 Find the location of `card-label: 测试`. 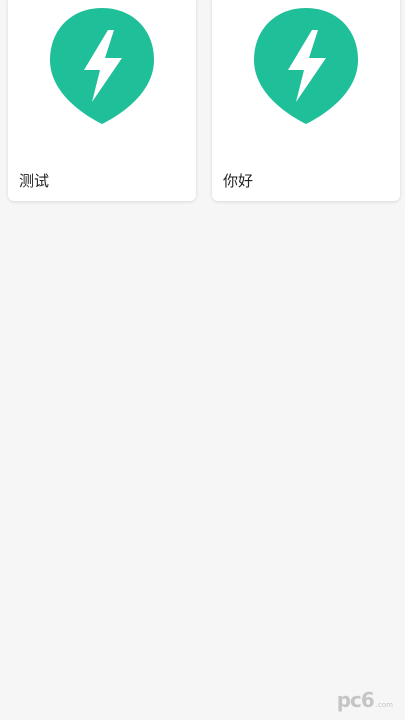

card-label: 测试 is located at coordinates (34, 181).